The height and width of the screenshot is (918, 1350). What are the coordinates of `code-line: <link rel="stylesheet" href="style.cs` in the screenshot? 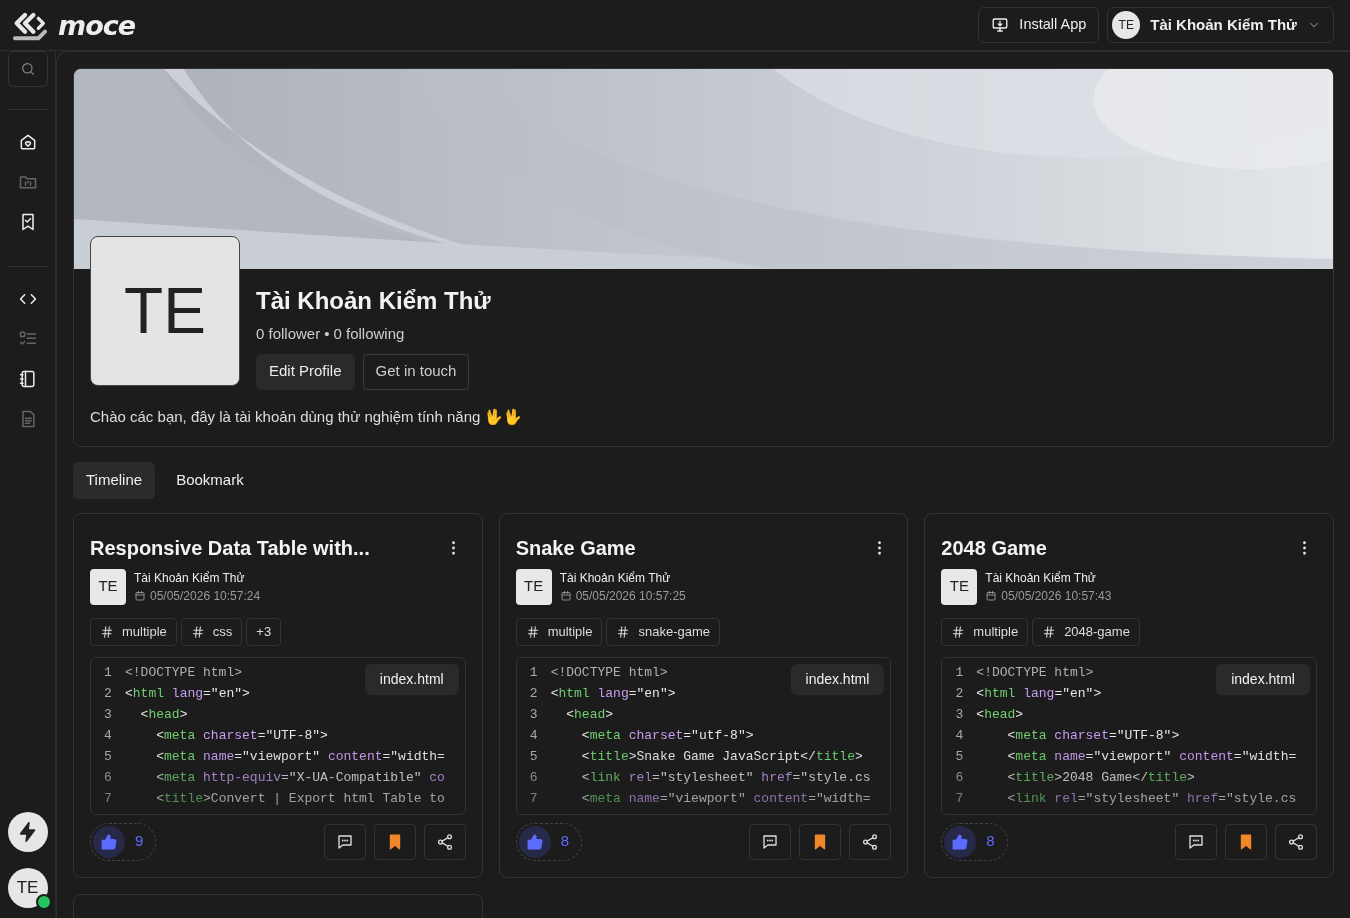 It's located at (725, 777).